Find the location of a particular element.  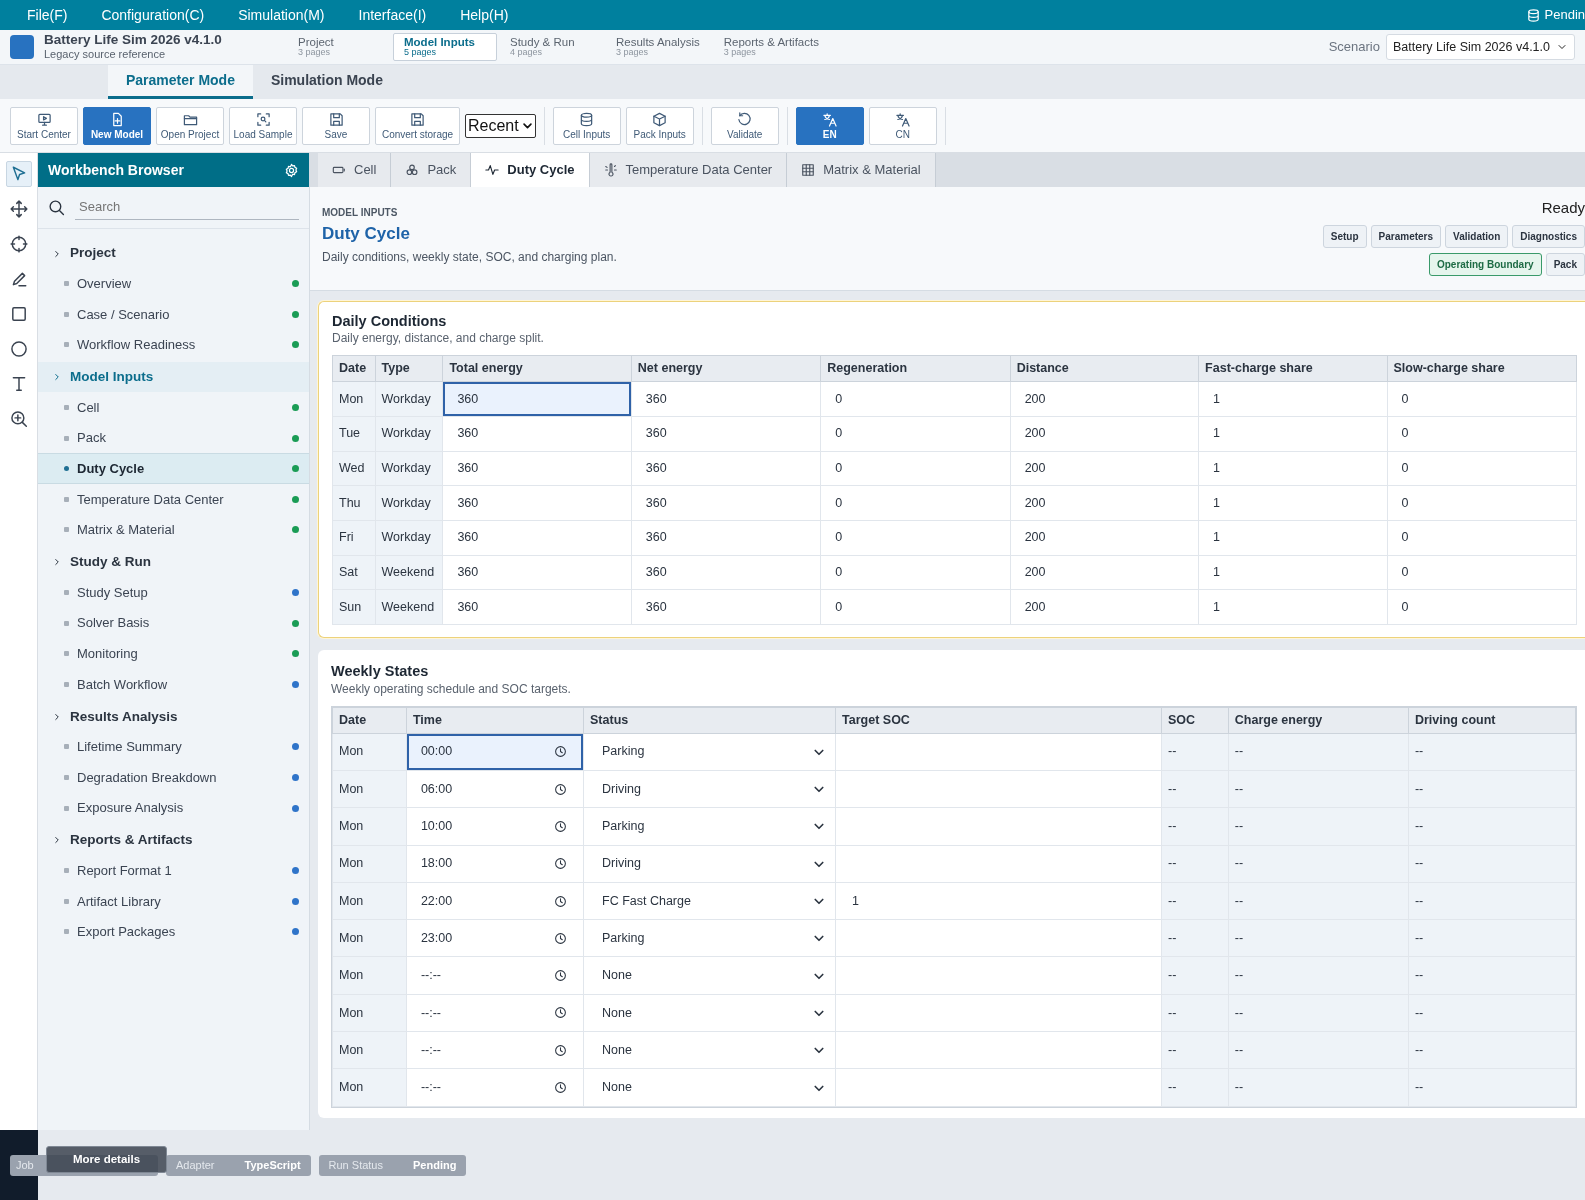

tree-item: Monitoring is located at coordinates (173, 654).